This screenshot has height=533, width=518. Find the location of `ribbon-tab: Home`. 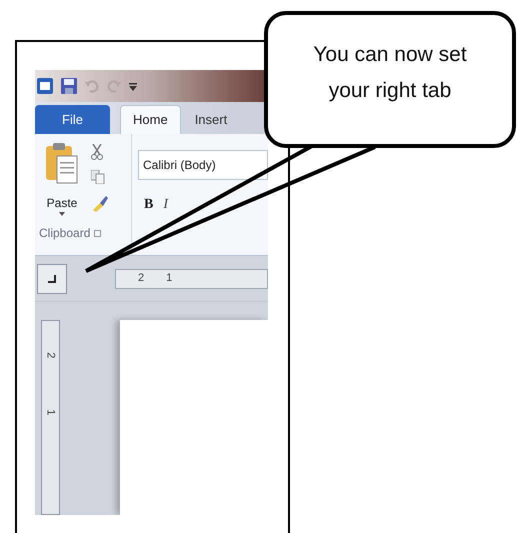

ribbon-tab: Home is located at coordinates (150, 119).